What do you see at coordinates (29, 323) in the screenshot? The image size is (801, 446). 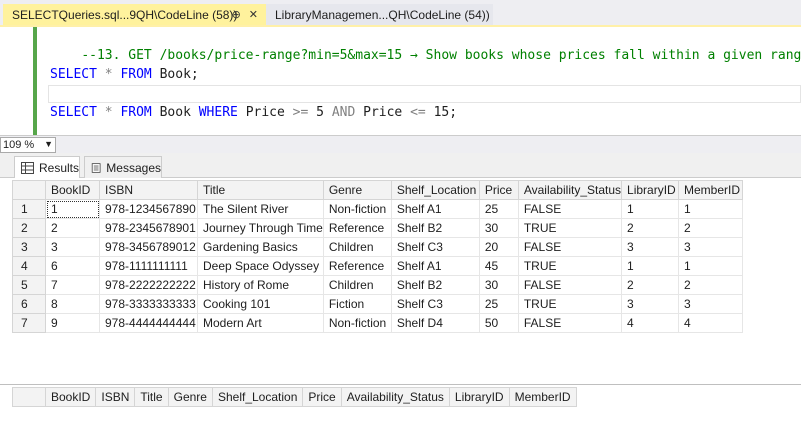 I see `row-number: 7` at bounding box center [29, 323].